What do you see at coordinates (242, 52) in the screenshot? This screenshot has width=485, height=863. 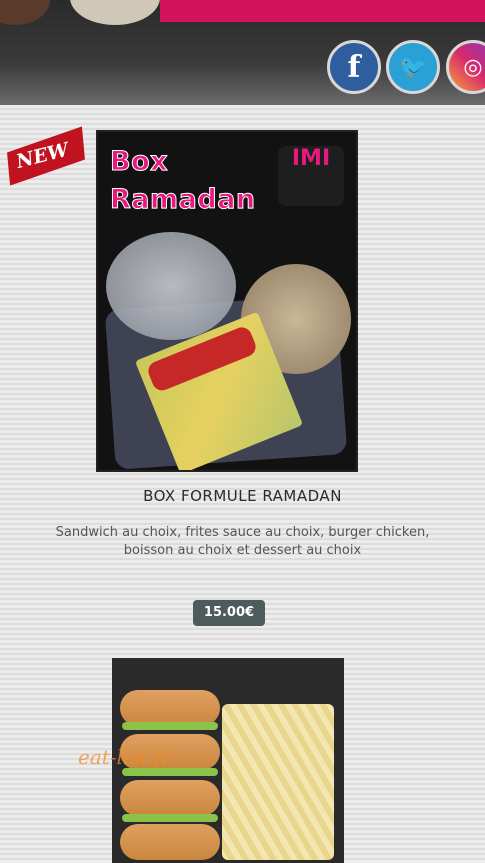 I see `site-header: f 🐦 ◎` at bounding box center [242, 52].